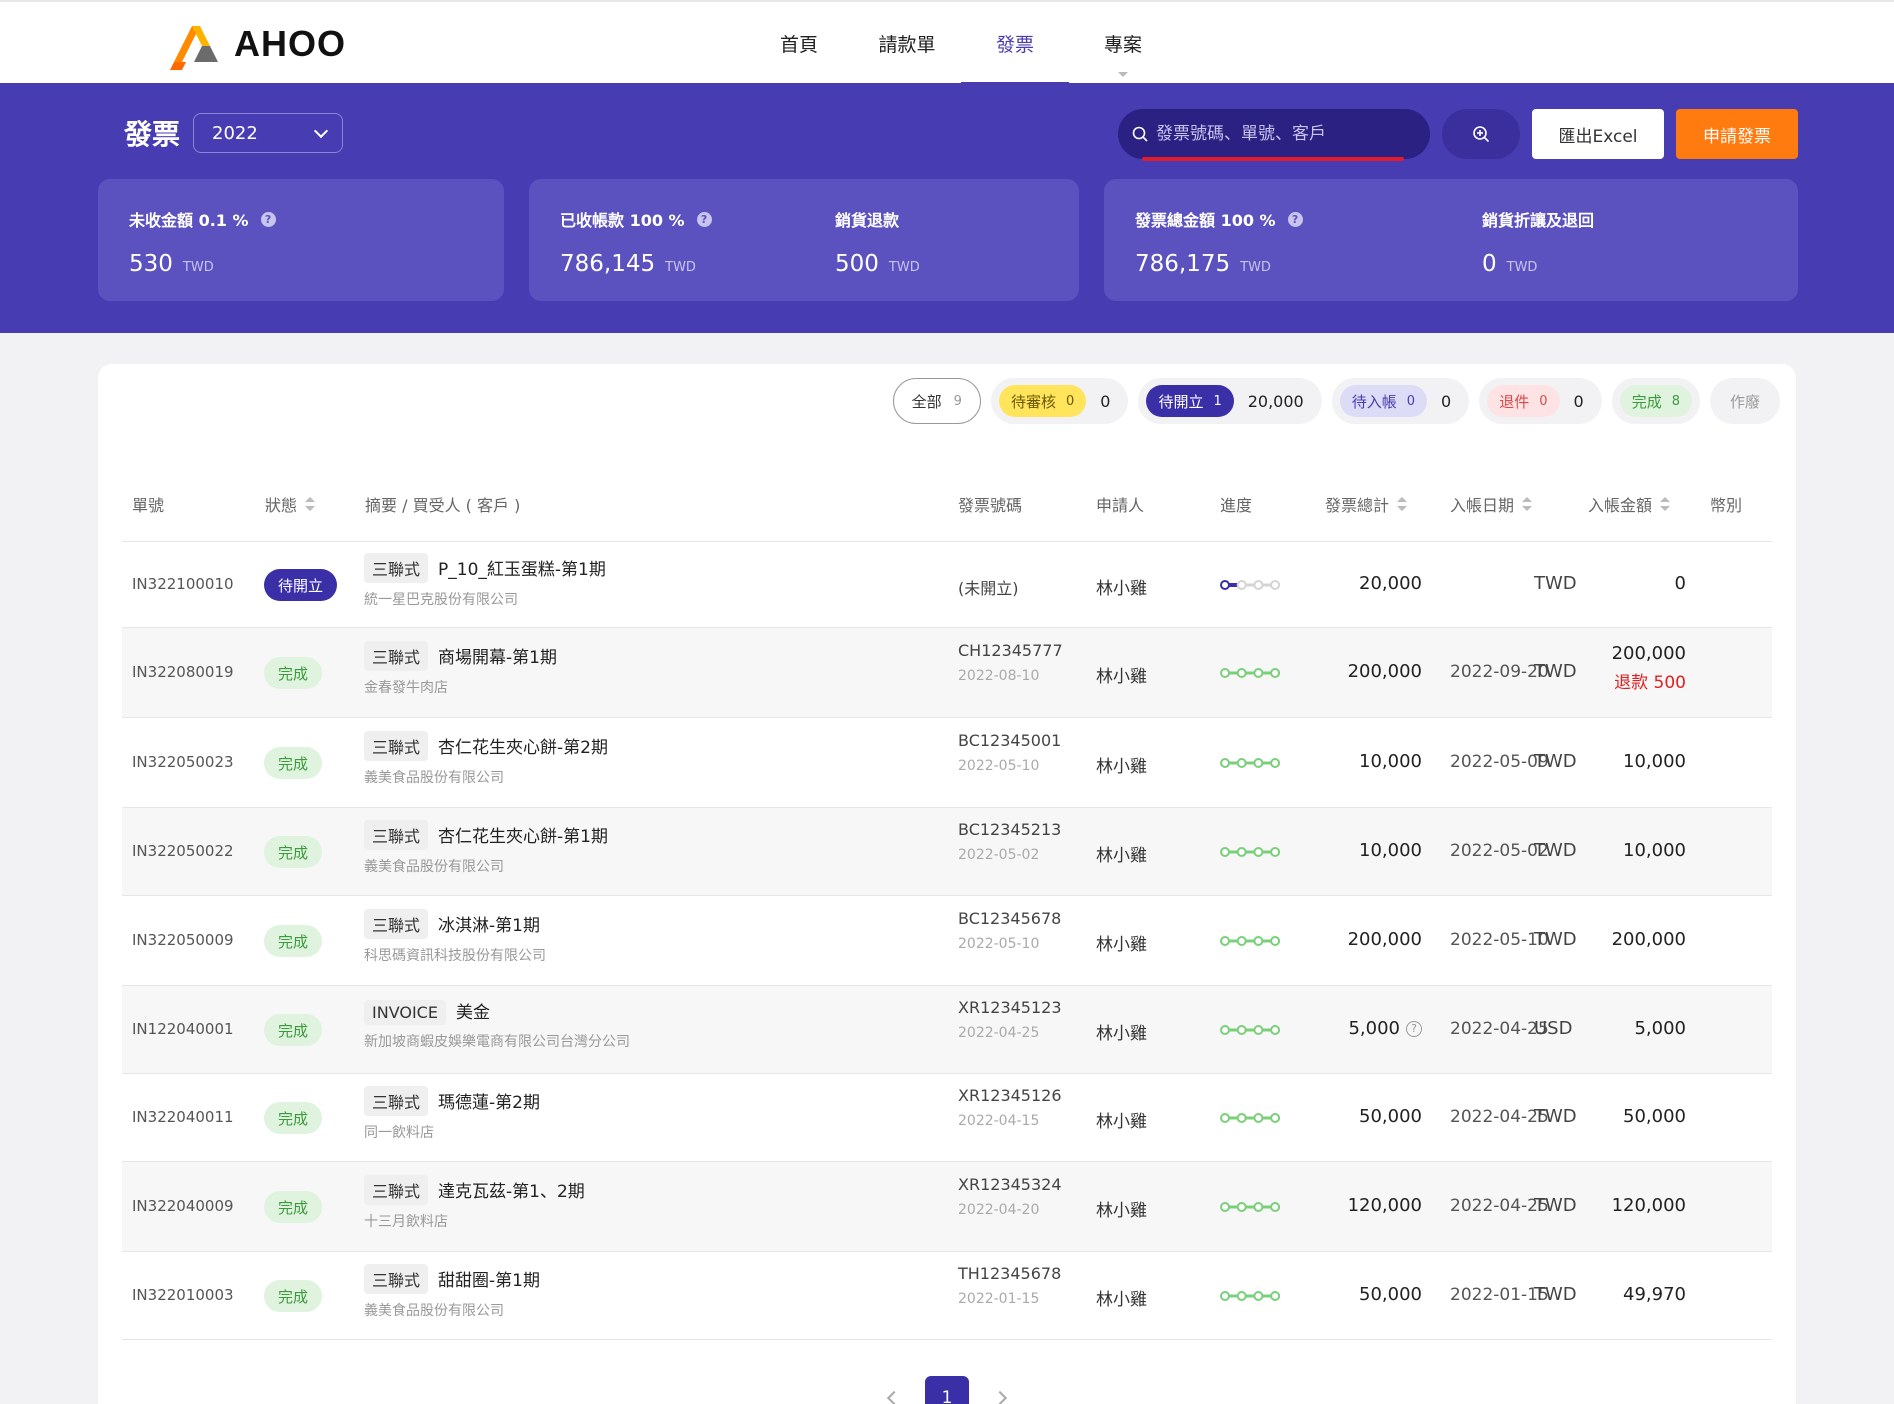 This screenshot has width=1894, height=1404. I want to click on col-post-date-label: 入帳日期, so click(1482, 505).